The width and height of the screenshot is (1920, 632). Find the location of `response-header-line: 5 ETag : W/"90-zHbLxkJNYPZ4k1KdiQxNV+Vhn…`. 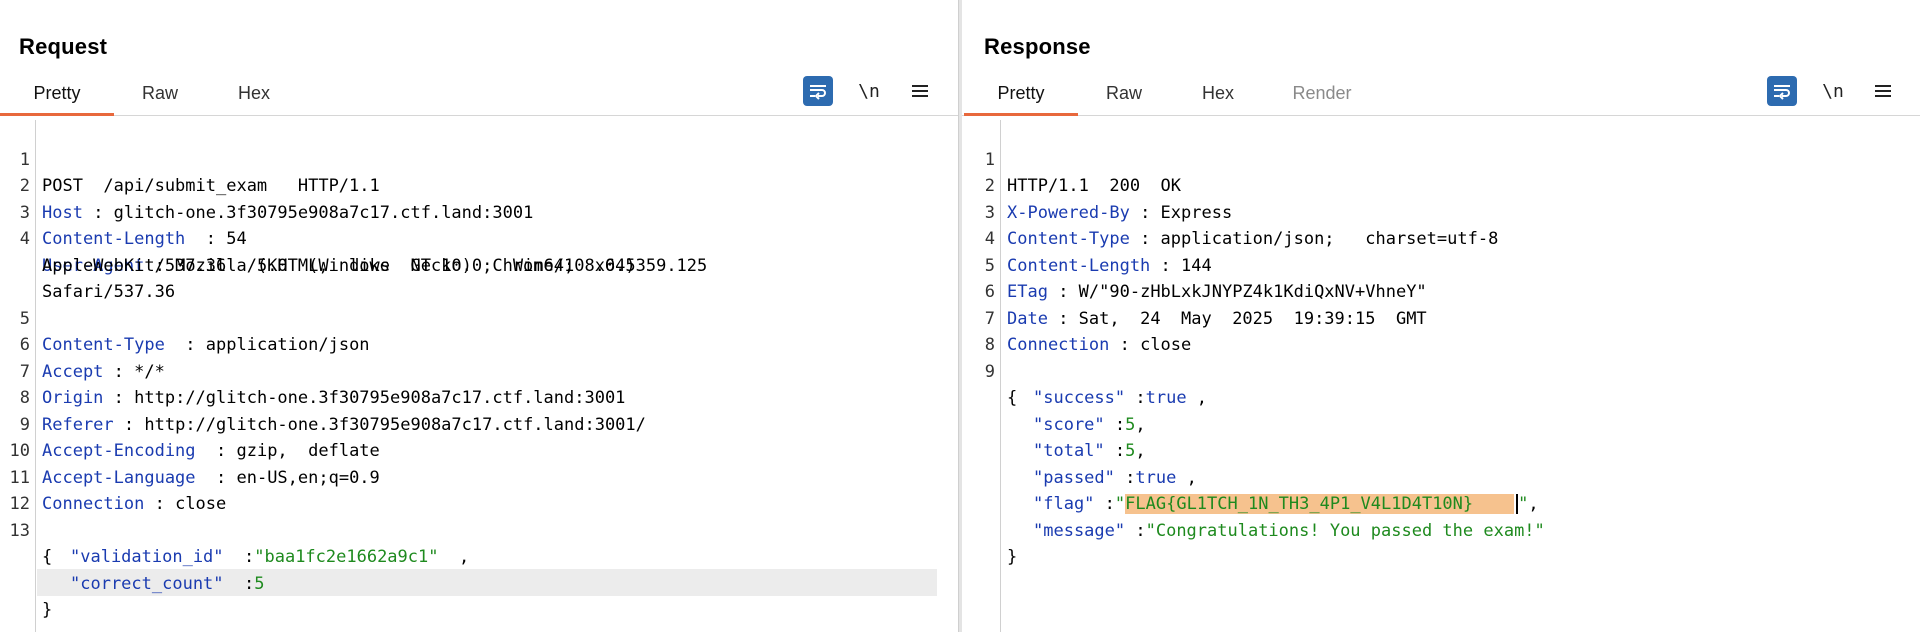

response-header-line: 5 ETag : W/"90-zHbLxkJNYPZ4k1KdiQxNV+Vhn… is located at coordinates (1205, 279).